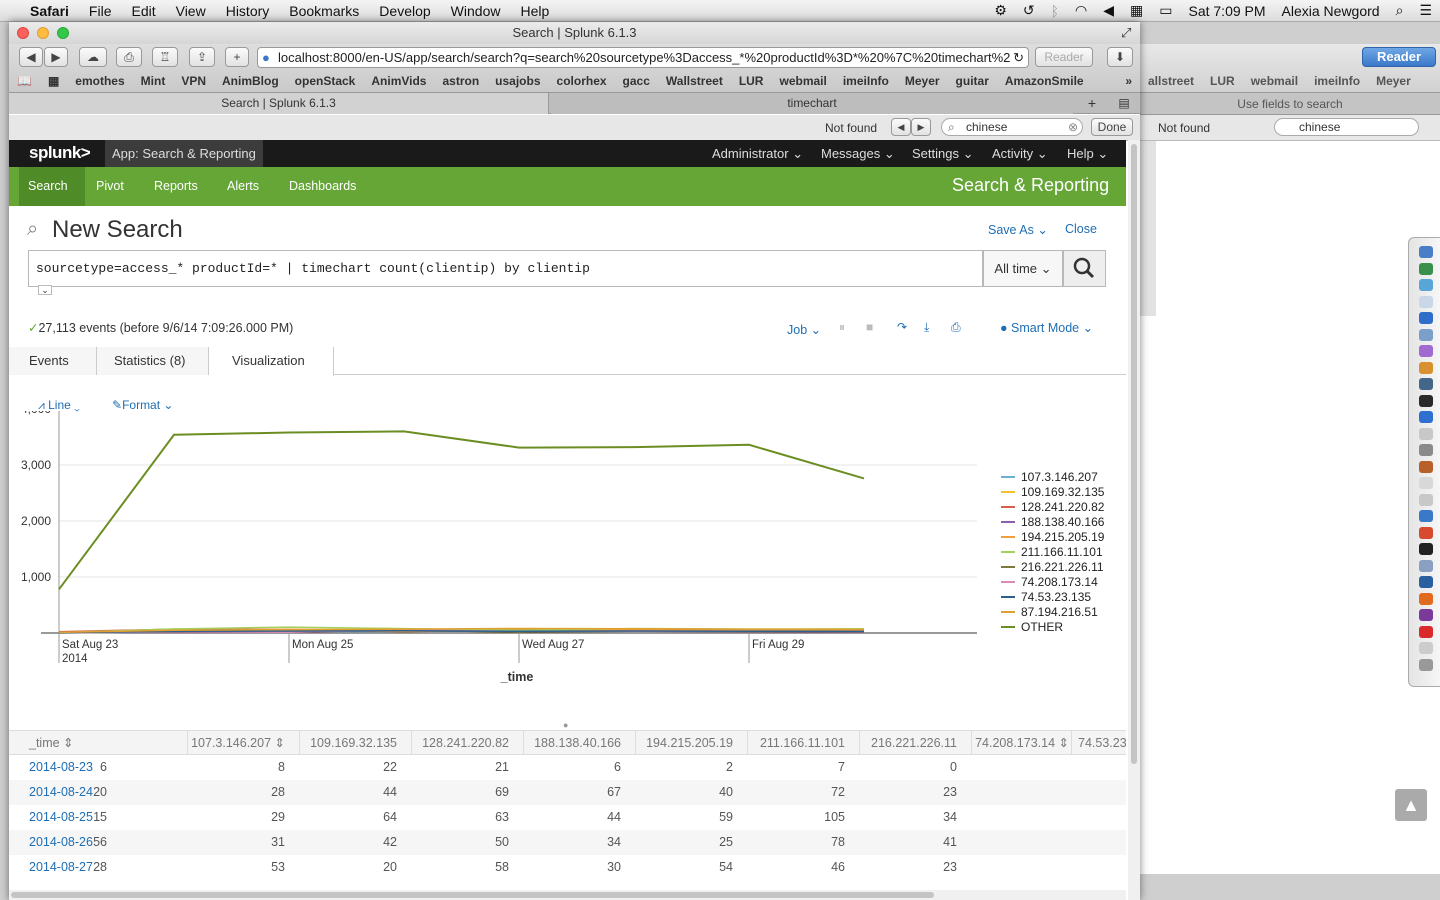 The width and height of the screenshot is (1440, 900). Describe the element at coordinates (1059, 582) in the screenshot. I see `legend-label: 74.208.173.14` at that location.